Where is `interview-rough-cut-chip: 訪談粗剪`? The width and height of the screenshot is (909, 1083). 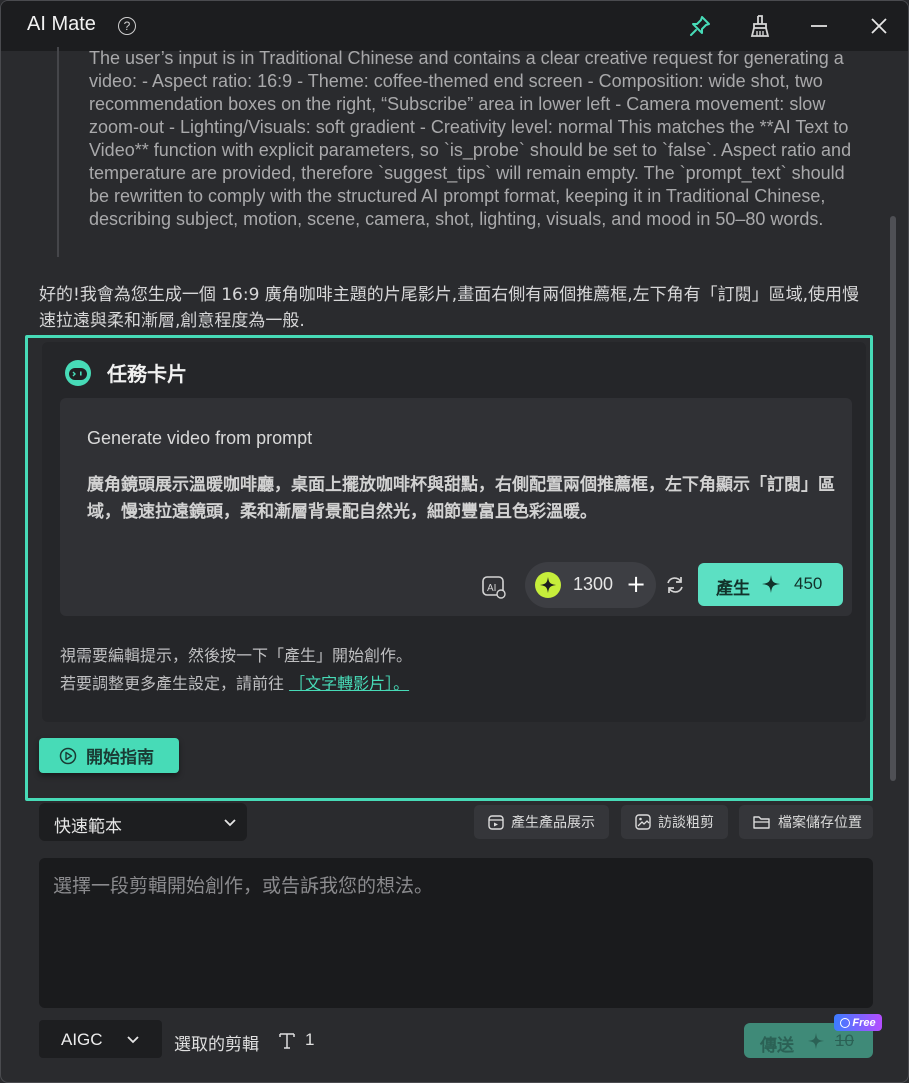 interview-rough-cut-chip: 訪談粗剪 is located at coordinates (674, 822).